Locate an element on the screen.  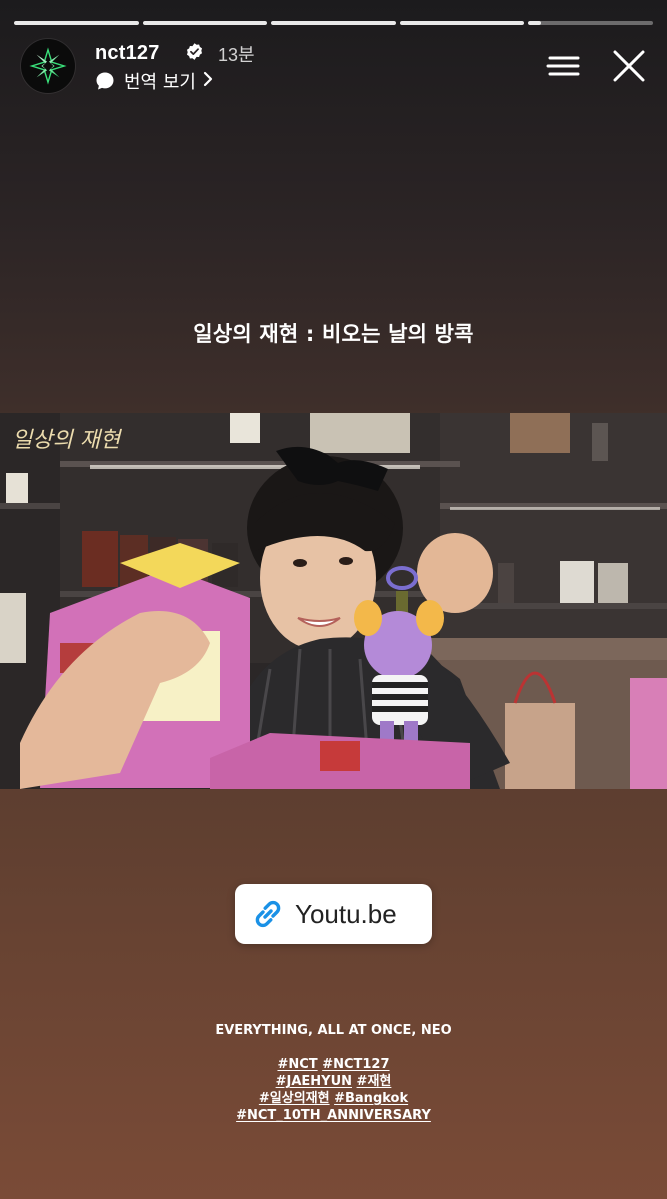
link-label: Youtu.be is located at coordinates (346, 913).